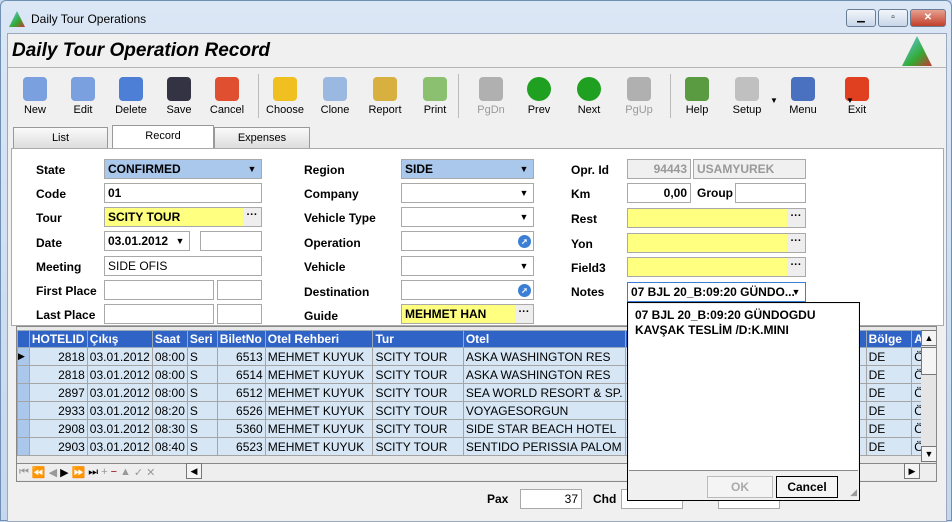  I want to click on meeting-input: SIDE OFIS, so click(183, 266).